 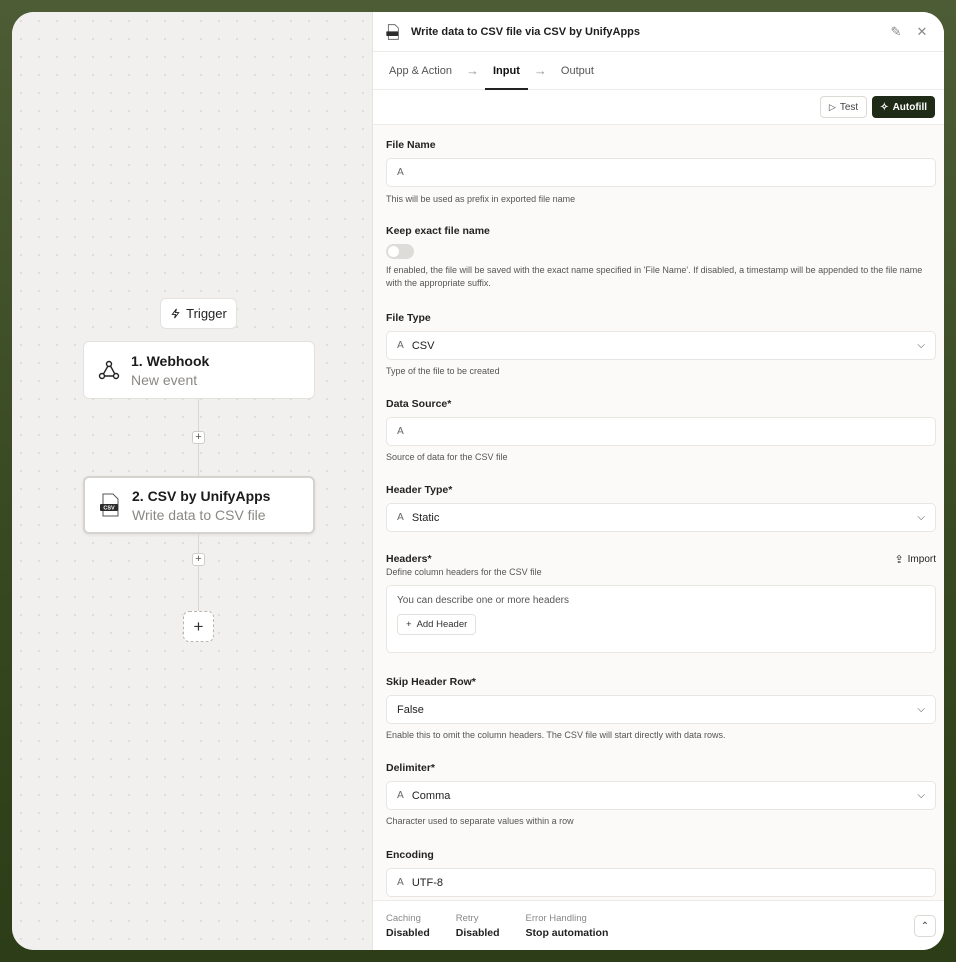 I want to click on node-subtitle: Write data to CSV file, so click(x=199, y=514).